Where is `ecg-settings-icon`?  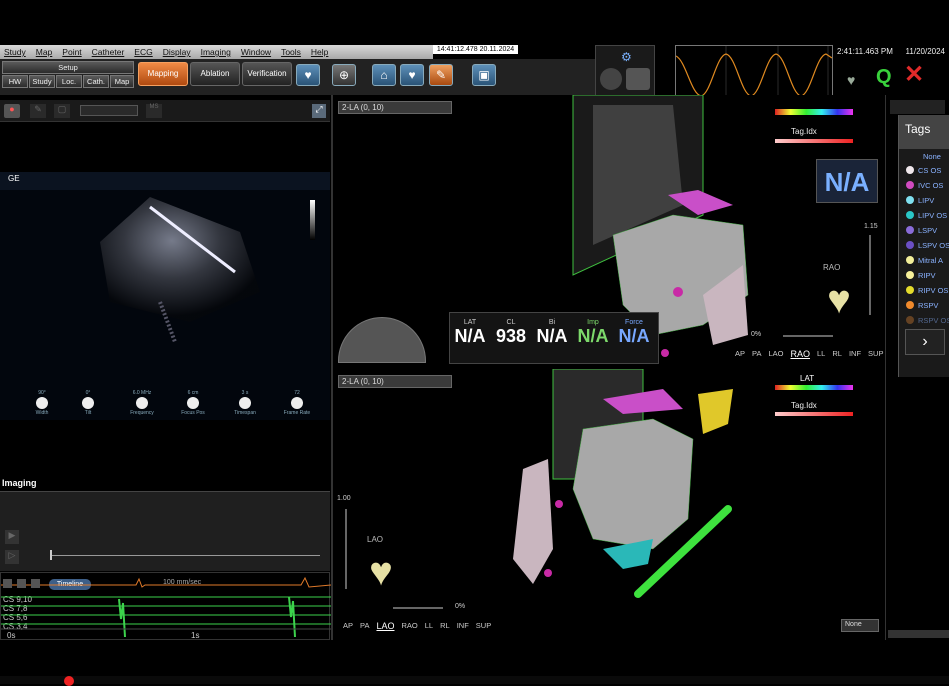 ecg-settings-icon is located at coordinates (21, 583).